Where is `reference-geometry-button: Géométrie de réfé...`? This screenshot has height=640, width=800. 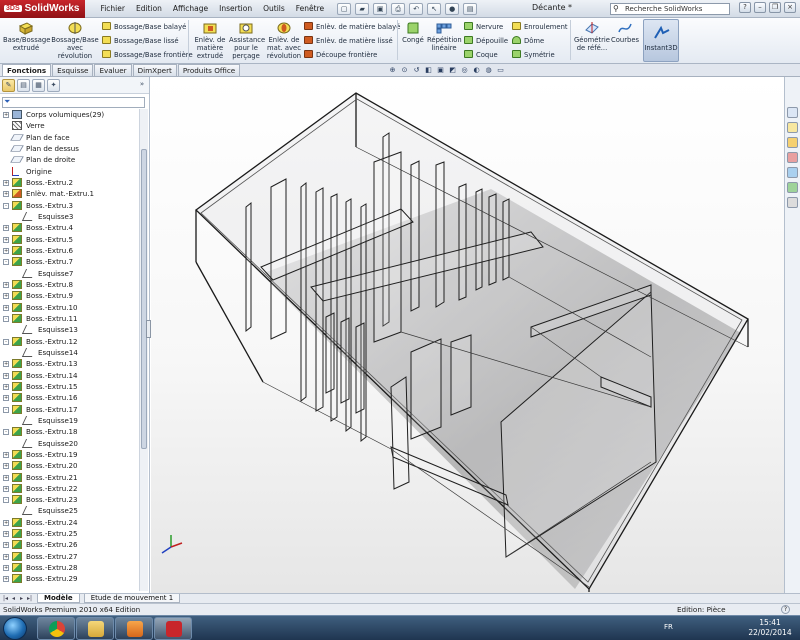 reference-geometry-button: Géométrie de réfé... is located at coordinates (592, 36).